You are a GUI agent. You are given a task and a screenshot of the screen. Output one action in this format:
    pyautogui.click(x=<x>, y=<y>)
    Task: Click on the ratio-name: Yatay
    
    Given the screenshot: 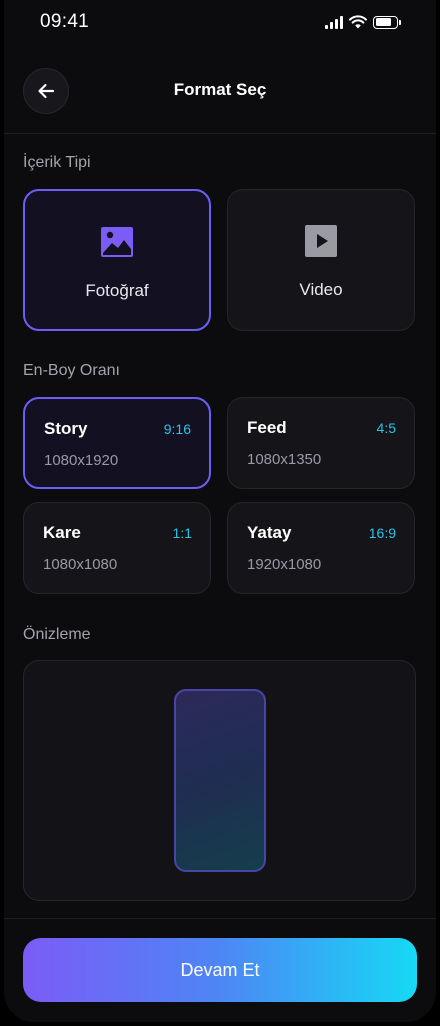 What is the action you would take?
    pyautogui.click(x=269, y=532)
    